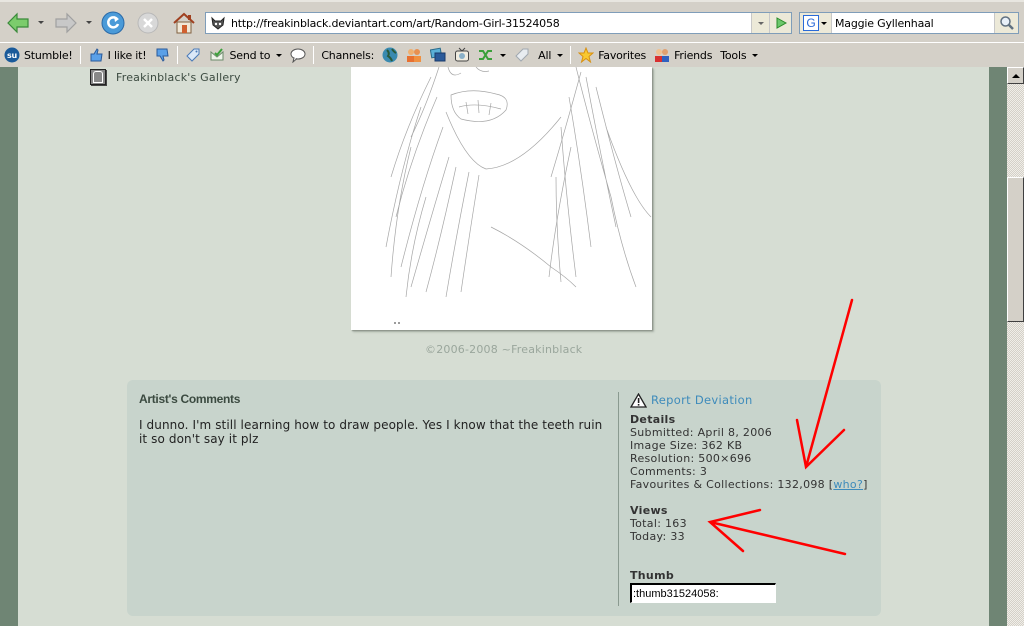 The height and width of the screenshot is (626, 1024). What do you see at coordinates (811, 23) in the screenshot?
I see `google-icon: G` at bounding box center [811, 23].